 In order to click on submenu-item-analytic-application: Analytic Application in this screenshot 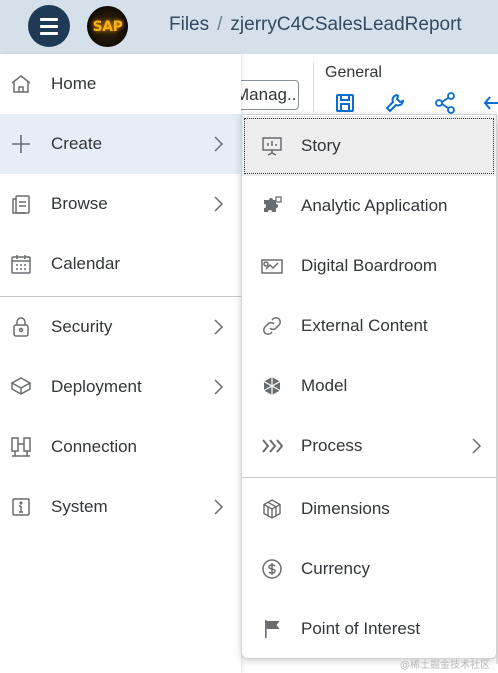, I will do `click(369, 206)`.